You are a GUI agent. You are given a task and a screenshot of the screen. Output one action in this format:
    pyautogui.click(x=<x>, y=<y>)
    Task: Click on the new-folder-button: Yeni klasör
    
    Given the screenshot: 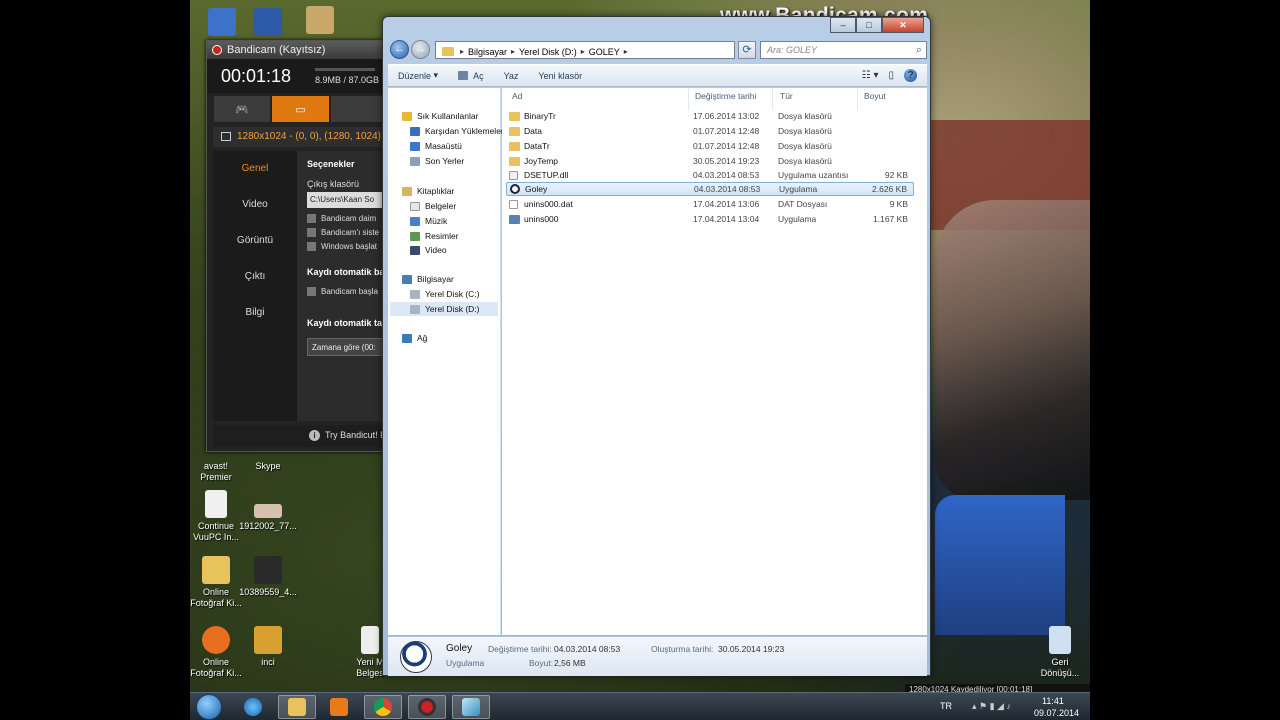 What is the action you would take?
    pyautogui.click(x=560, y=75)
    